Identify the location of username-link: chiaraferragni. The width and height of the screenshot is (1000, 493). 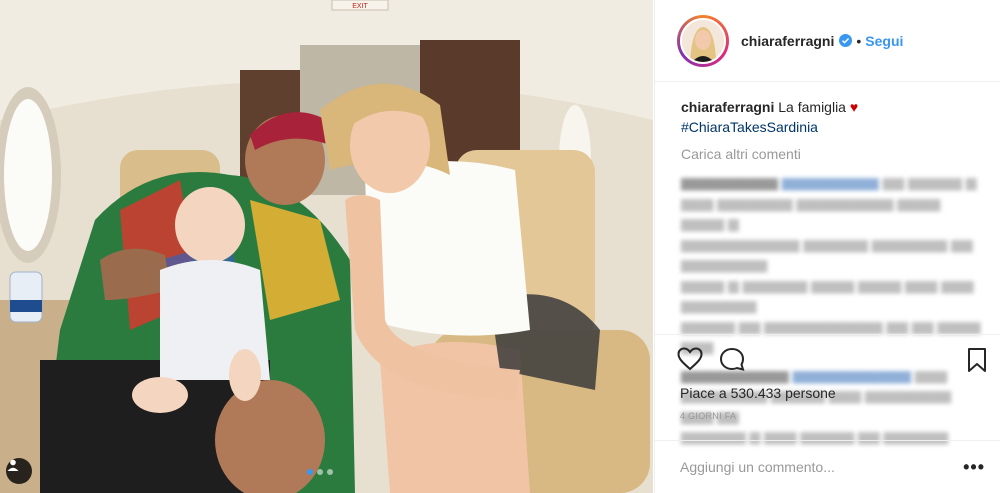
(787, 41).